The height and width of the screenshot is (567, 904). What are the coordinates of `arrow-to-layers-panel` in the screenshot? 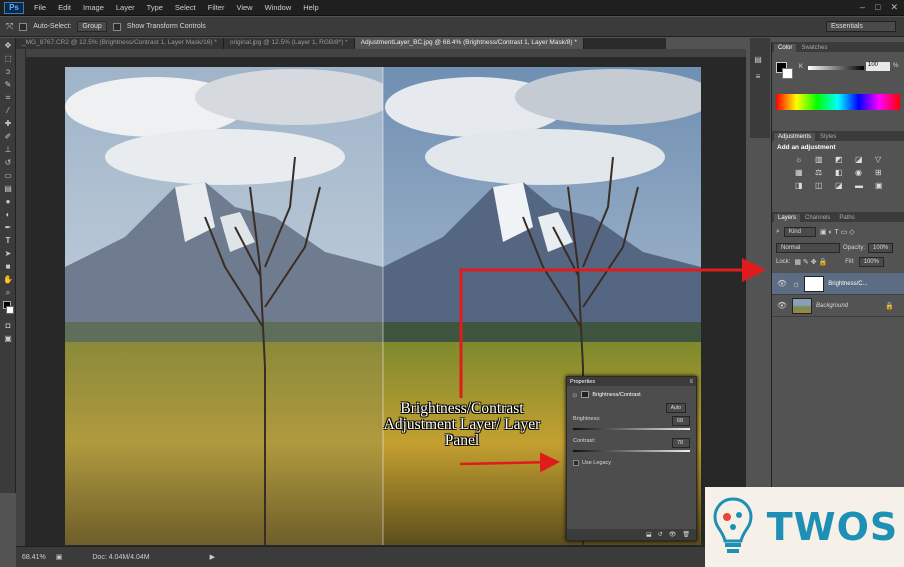 It's located at (612, 328).